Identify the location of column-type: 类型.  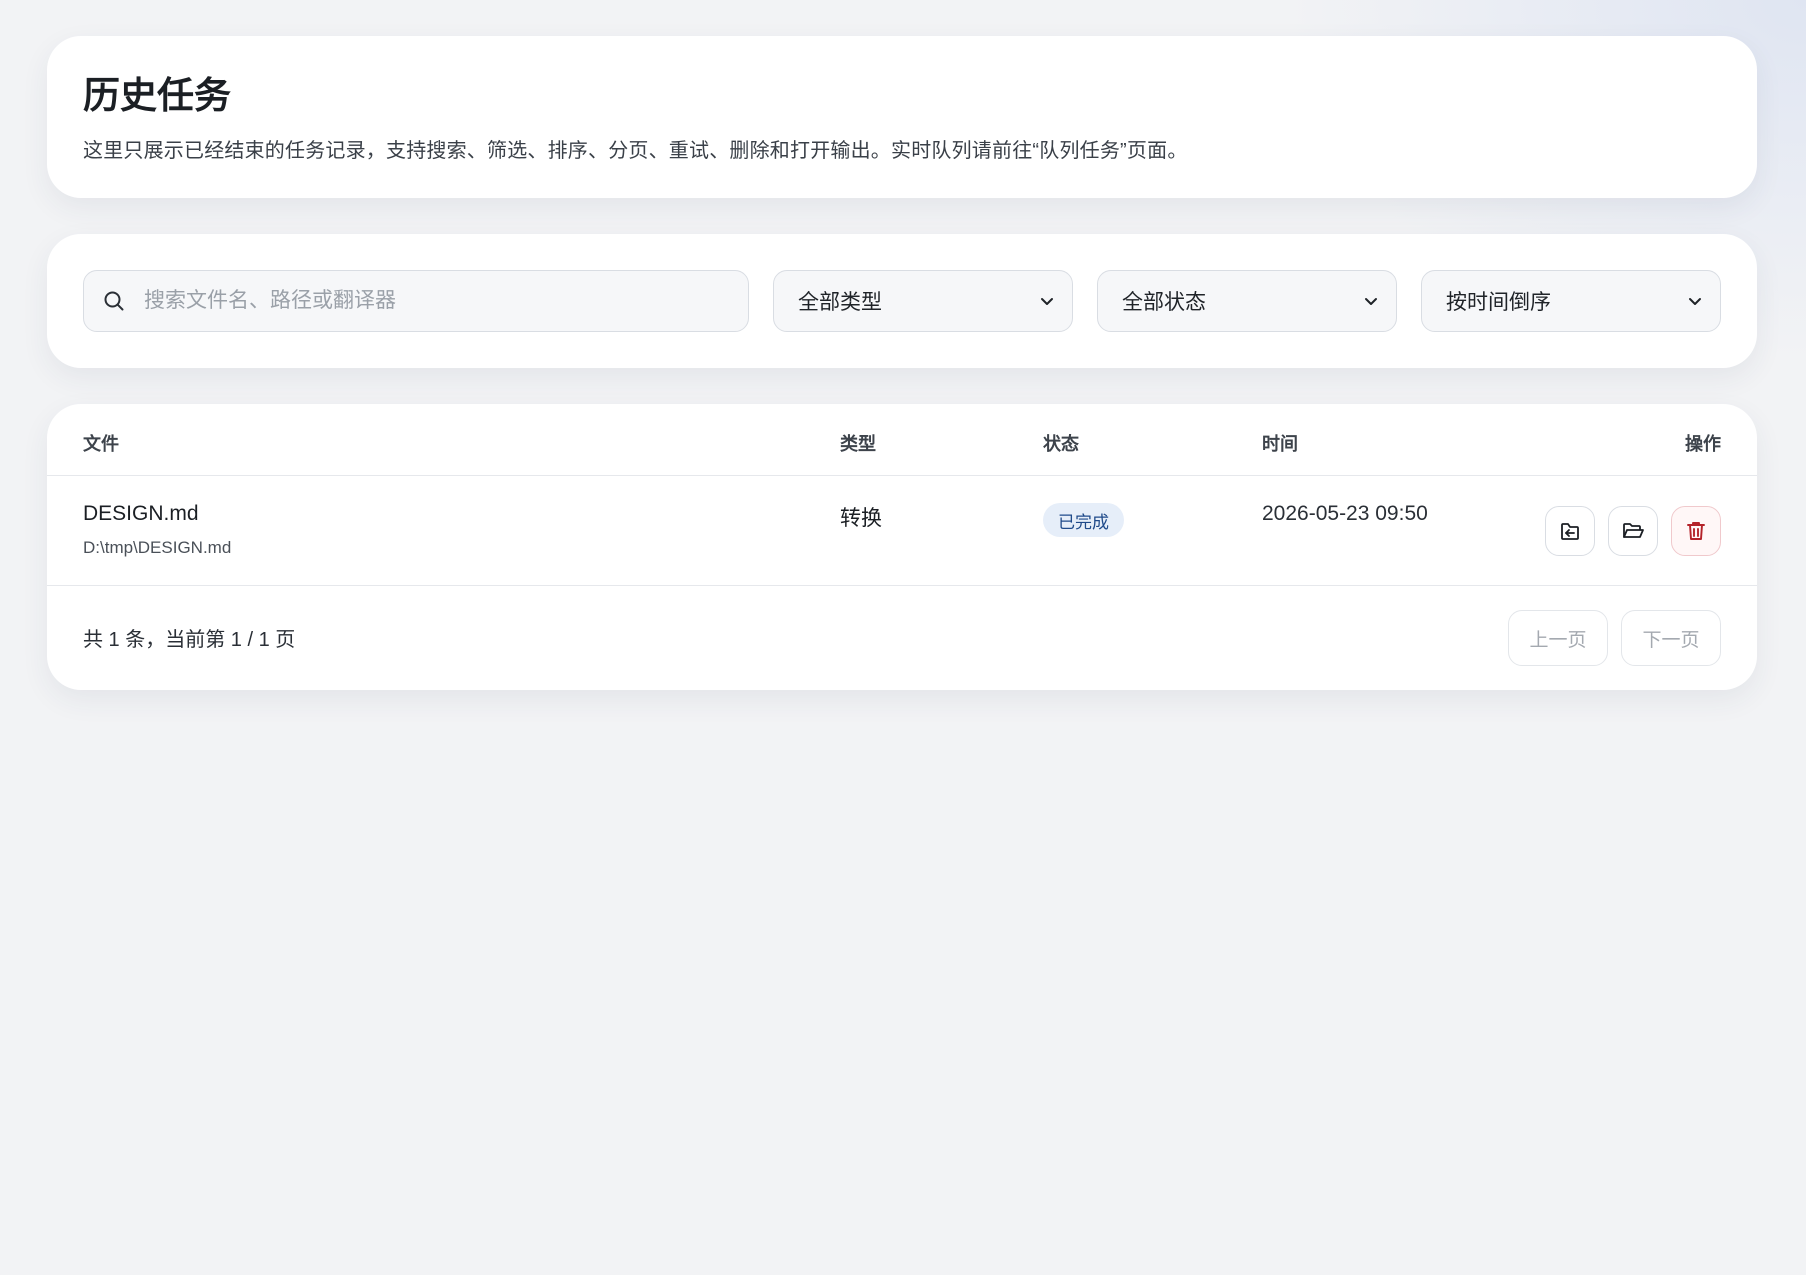
(858, 444).